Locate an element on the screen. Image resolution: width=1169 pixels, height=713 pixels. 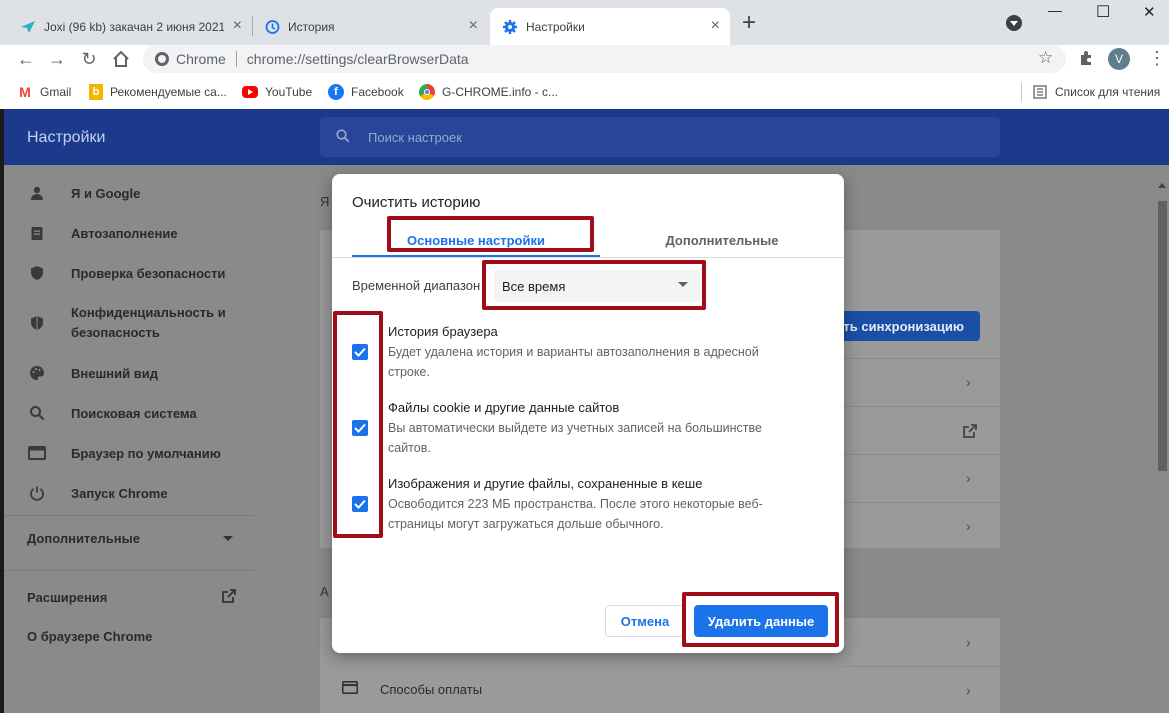
back-button: ← is located at coordinates (26, 59).